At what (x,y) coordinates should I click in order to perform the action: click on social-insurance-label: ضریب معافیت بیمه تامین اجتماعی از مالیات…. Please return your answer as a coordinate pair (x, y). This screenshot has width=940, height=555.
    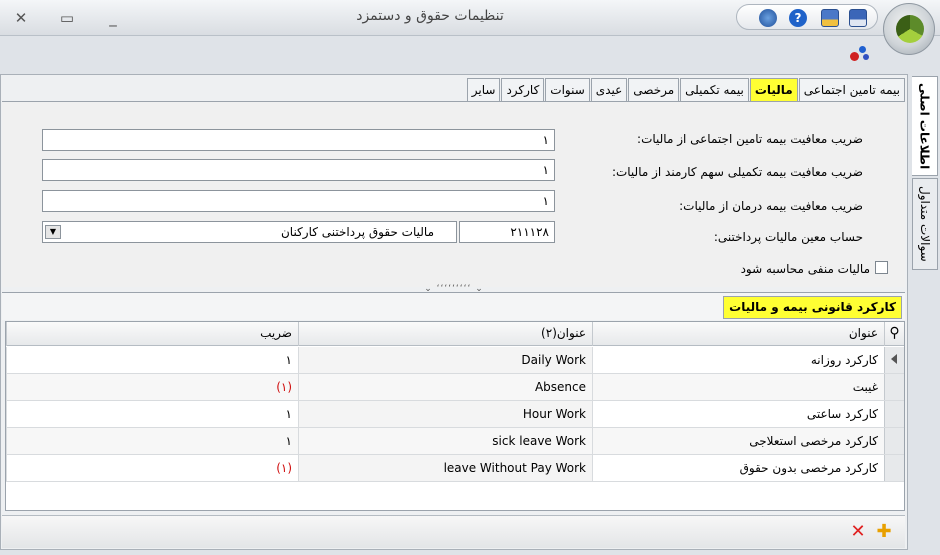
    Looking at the image, I should click on (750, 139).